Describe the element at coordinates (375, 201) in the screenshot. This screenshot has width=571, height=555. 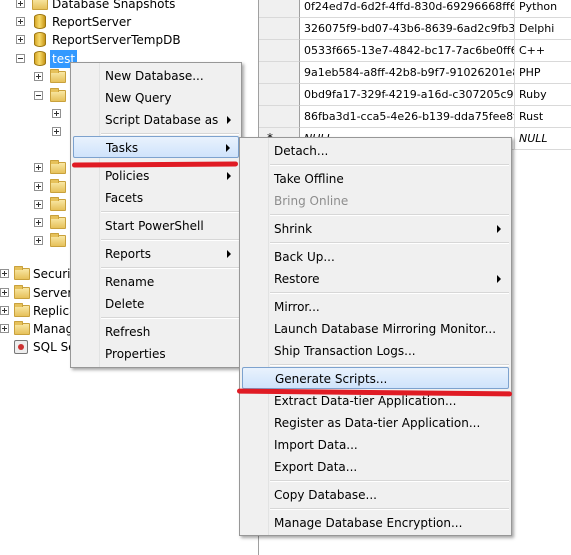
I see `menu-item-bring-online: Bring Online` at that location.